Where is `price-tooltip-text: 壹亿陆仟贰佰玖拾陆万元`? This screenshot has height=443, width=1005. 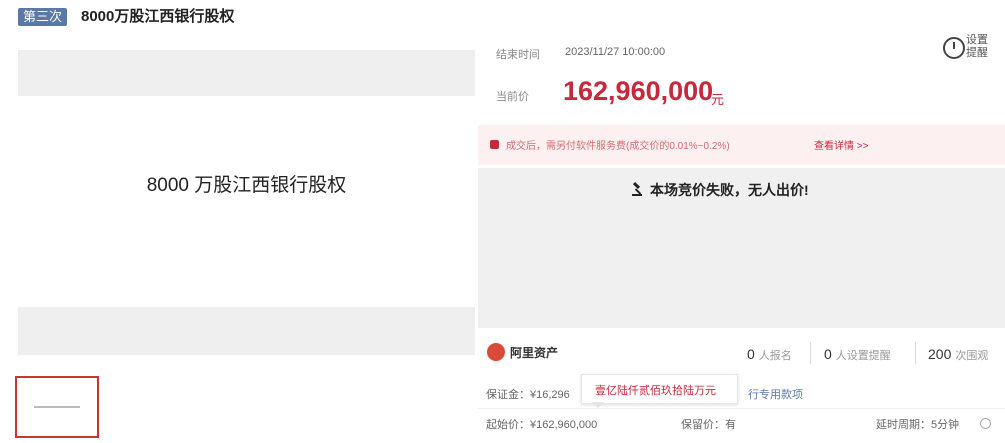 price-tooltip-text: 壹亿陆仟贰佰玖拾陆万元 is located at coordinates (655, 391).